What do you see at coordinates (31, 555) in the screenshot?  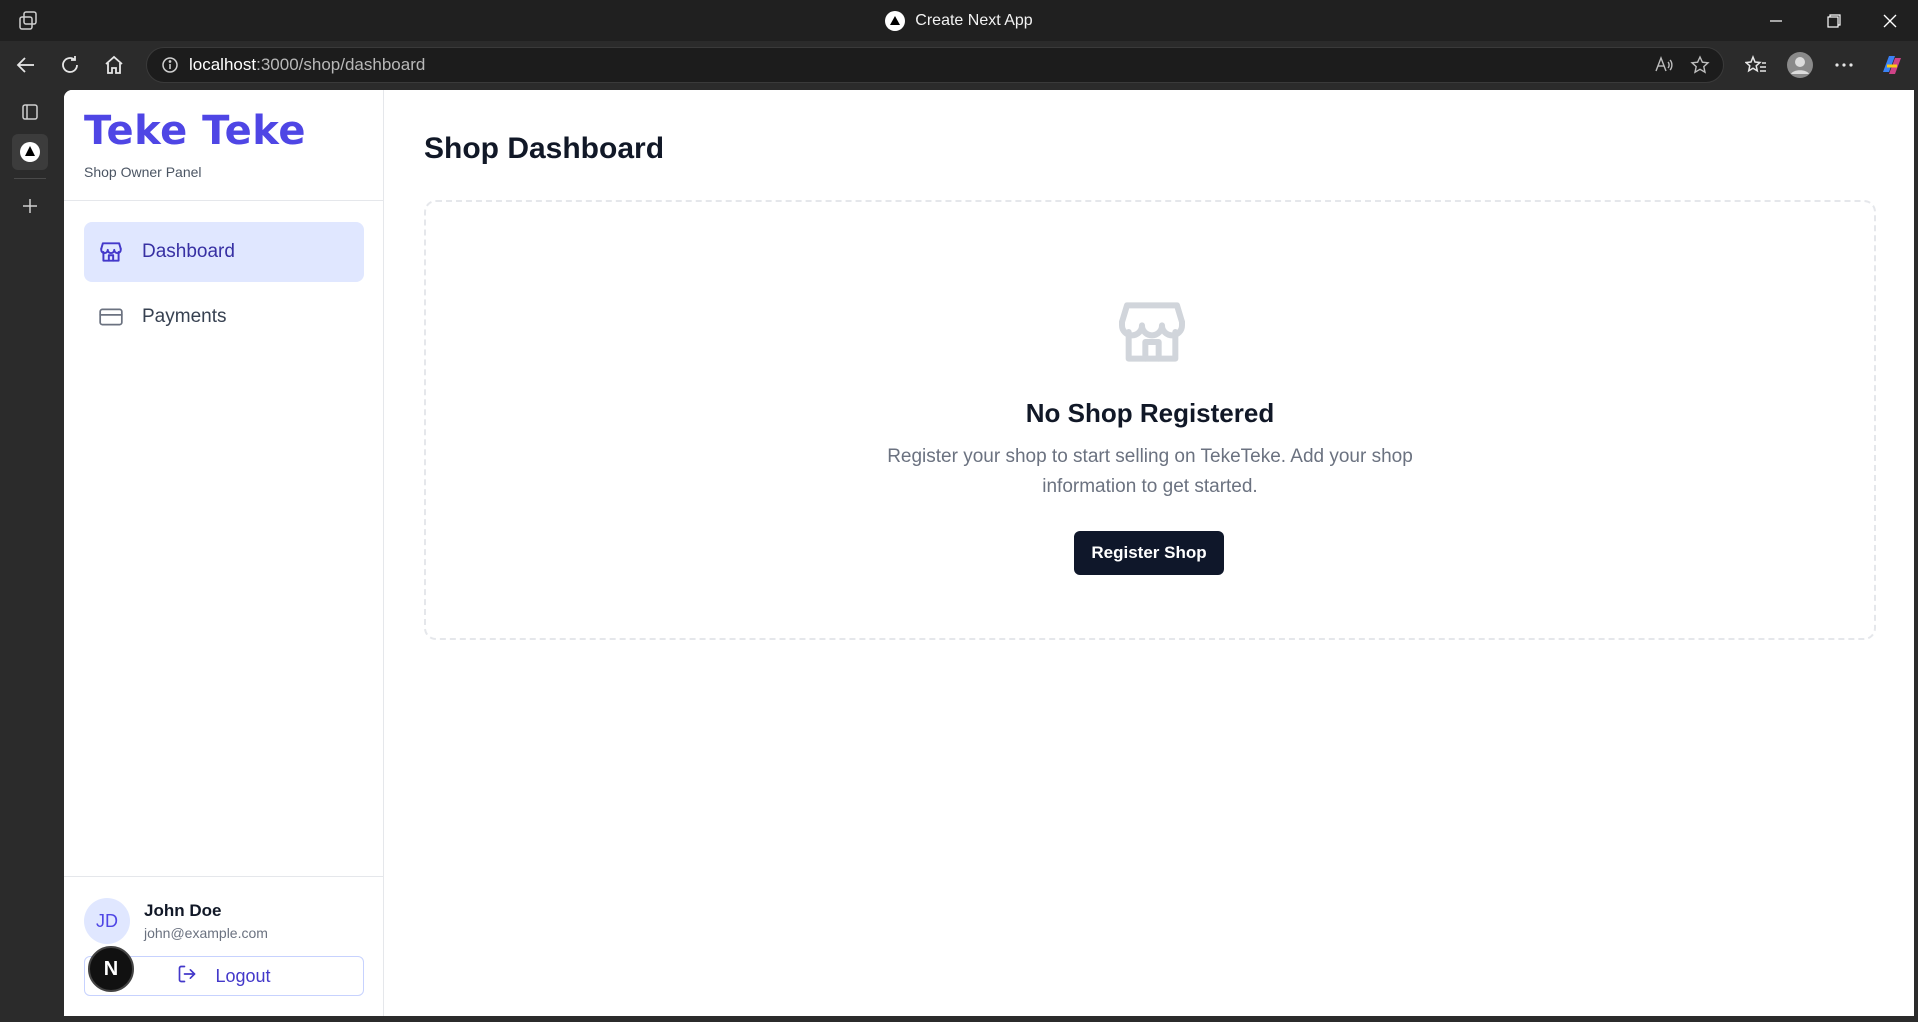 I see `browser-tab-rail` at bounding box center [31, 555].